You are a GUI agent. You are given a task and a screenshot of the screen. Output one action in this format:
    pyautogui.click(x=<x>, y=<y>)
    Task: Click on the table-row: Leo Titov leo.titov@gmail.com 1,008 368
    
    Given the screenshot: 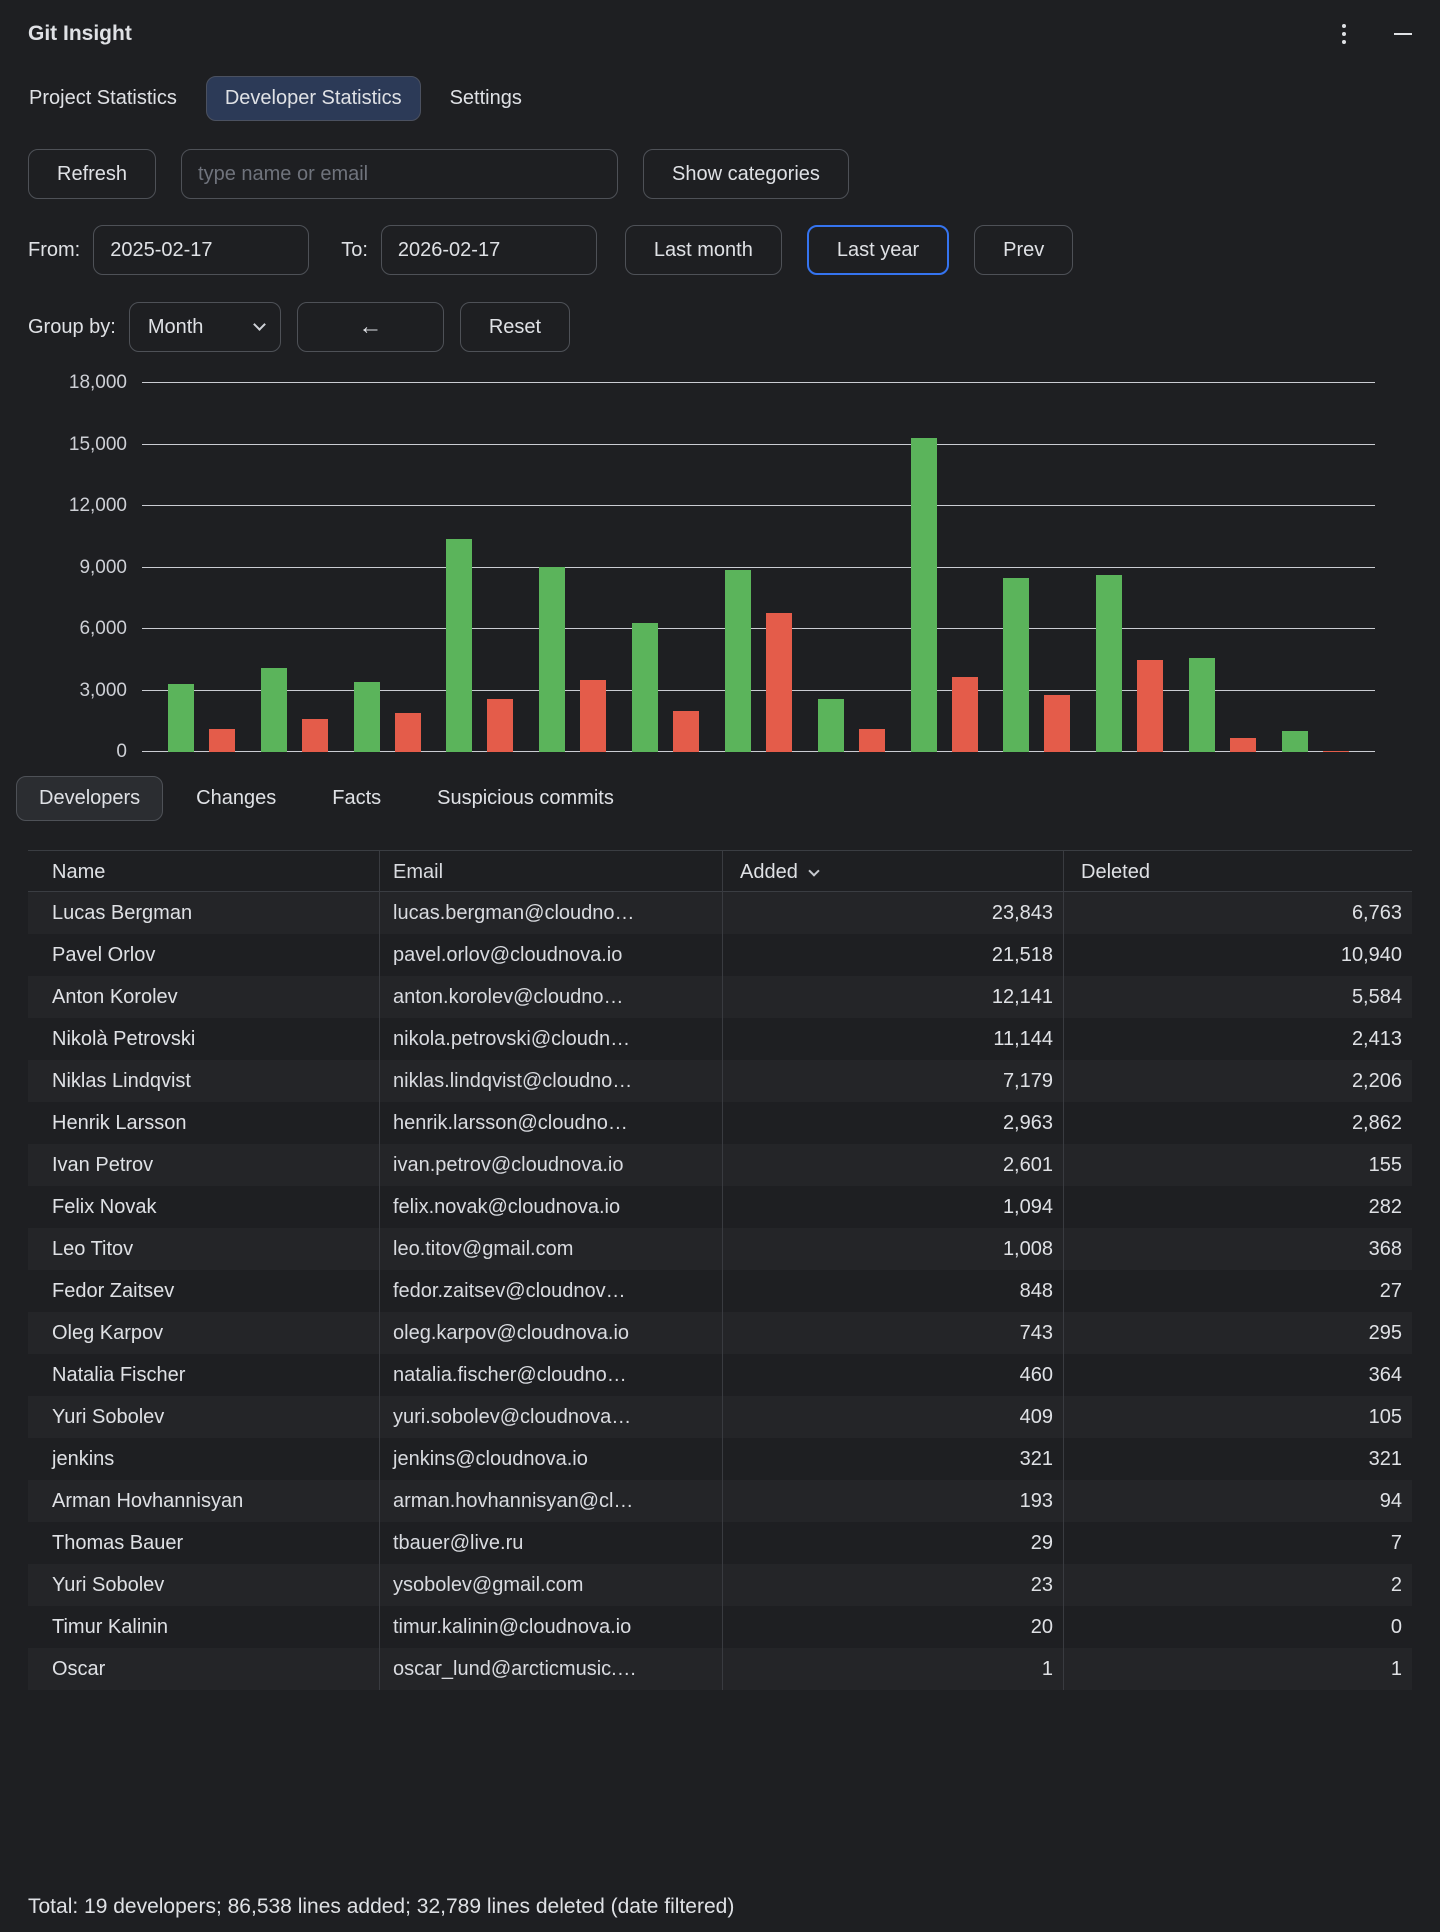 What is the action you would take?
    pyautogui.click(x=720, y=1249)
    